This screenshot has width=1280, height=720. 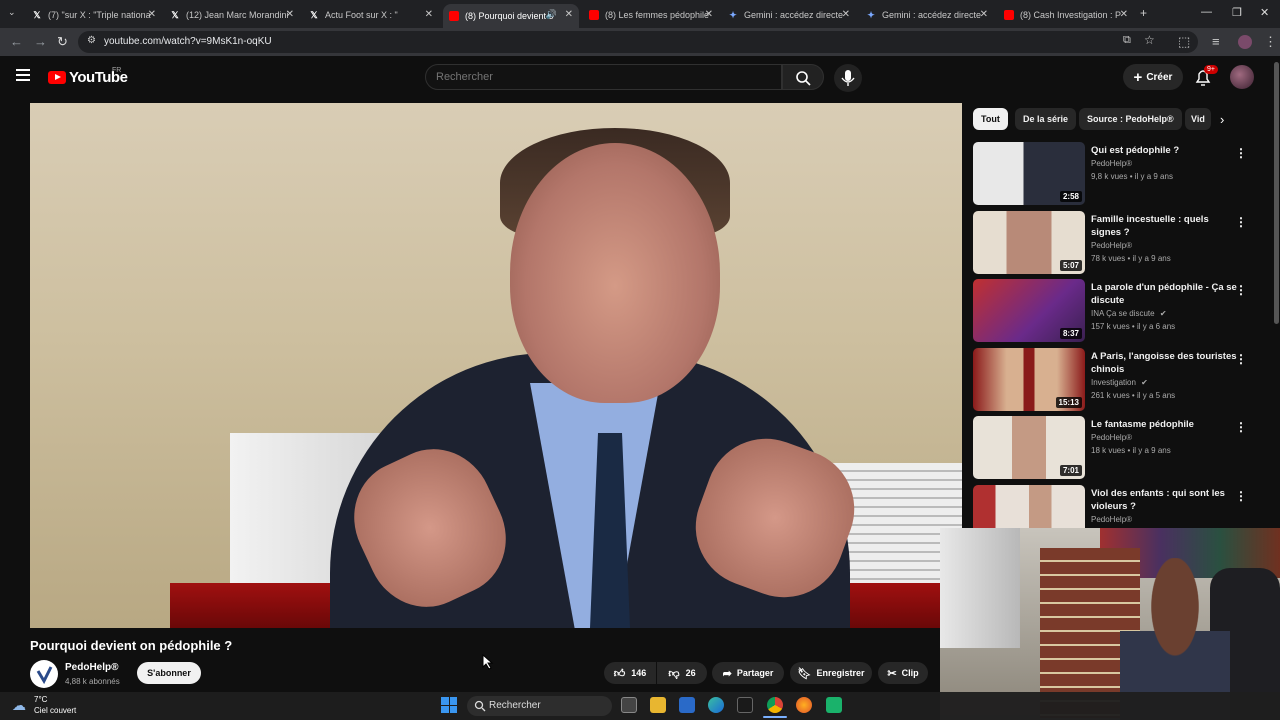 What do you see at coordinates (92, 667) in the screenshot?
I see `channel-name: PedoHelp®` at bounding box center [92, 667].